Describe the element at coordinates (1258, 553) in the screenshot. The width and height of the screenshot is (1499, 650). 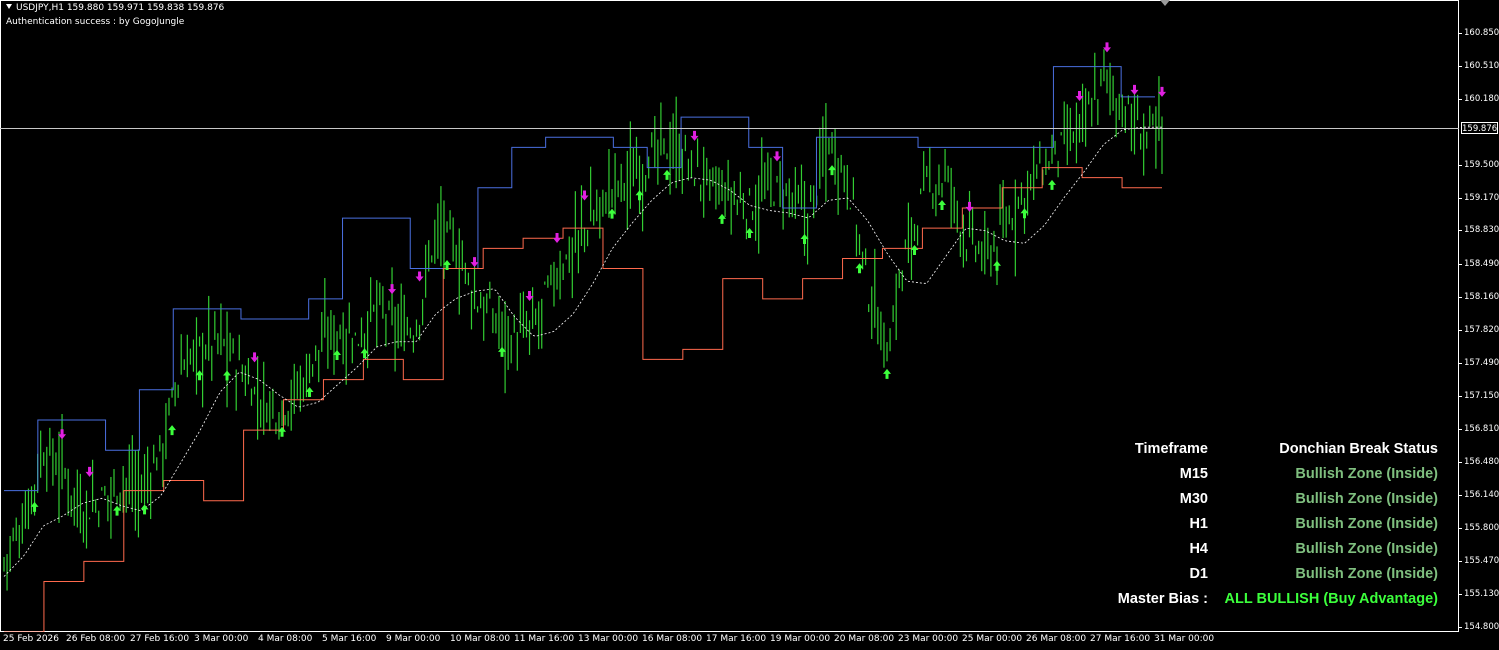
I see `status-row-h4: H4 Bullish Zone (Inside)` at that location.